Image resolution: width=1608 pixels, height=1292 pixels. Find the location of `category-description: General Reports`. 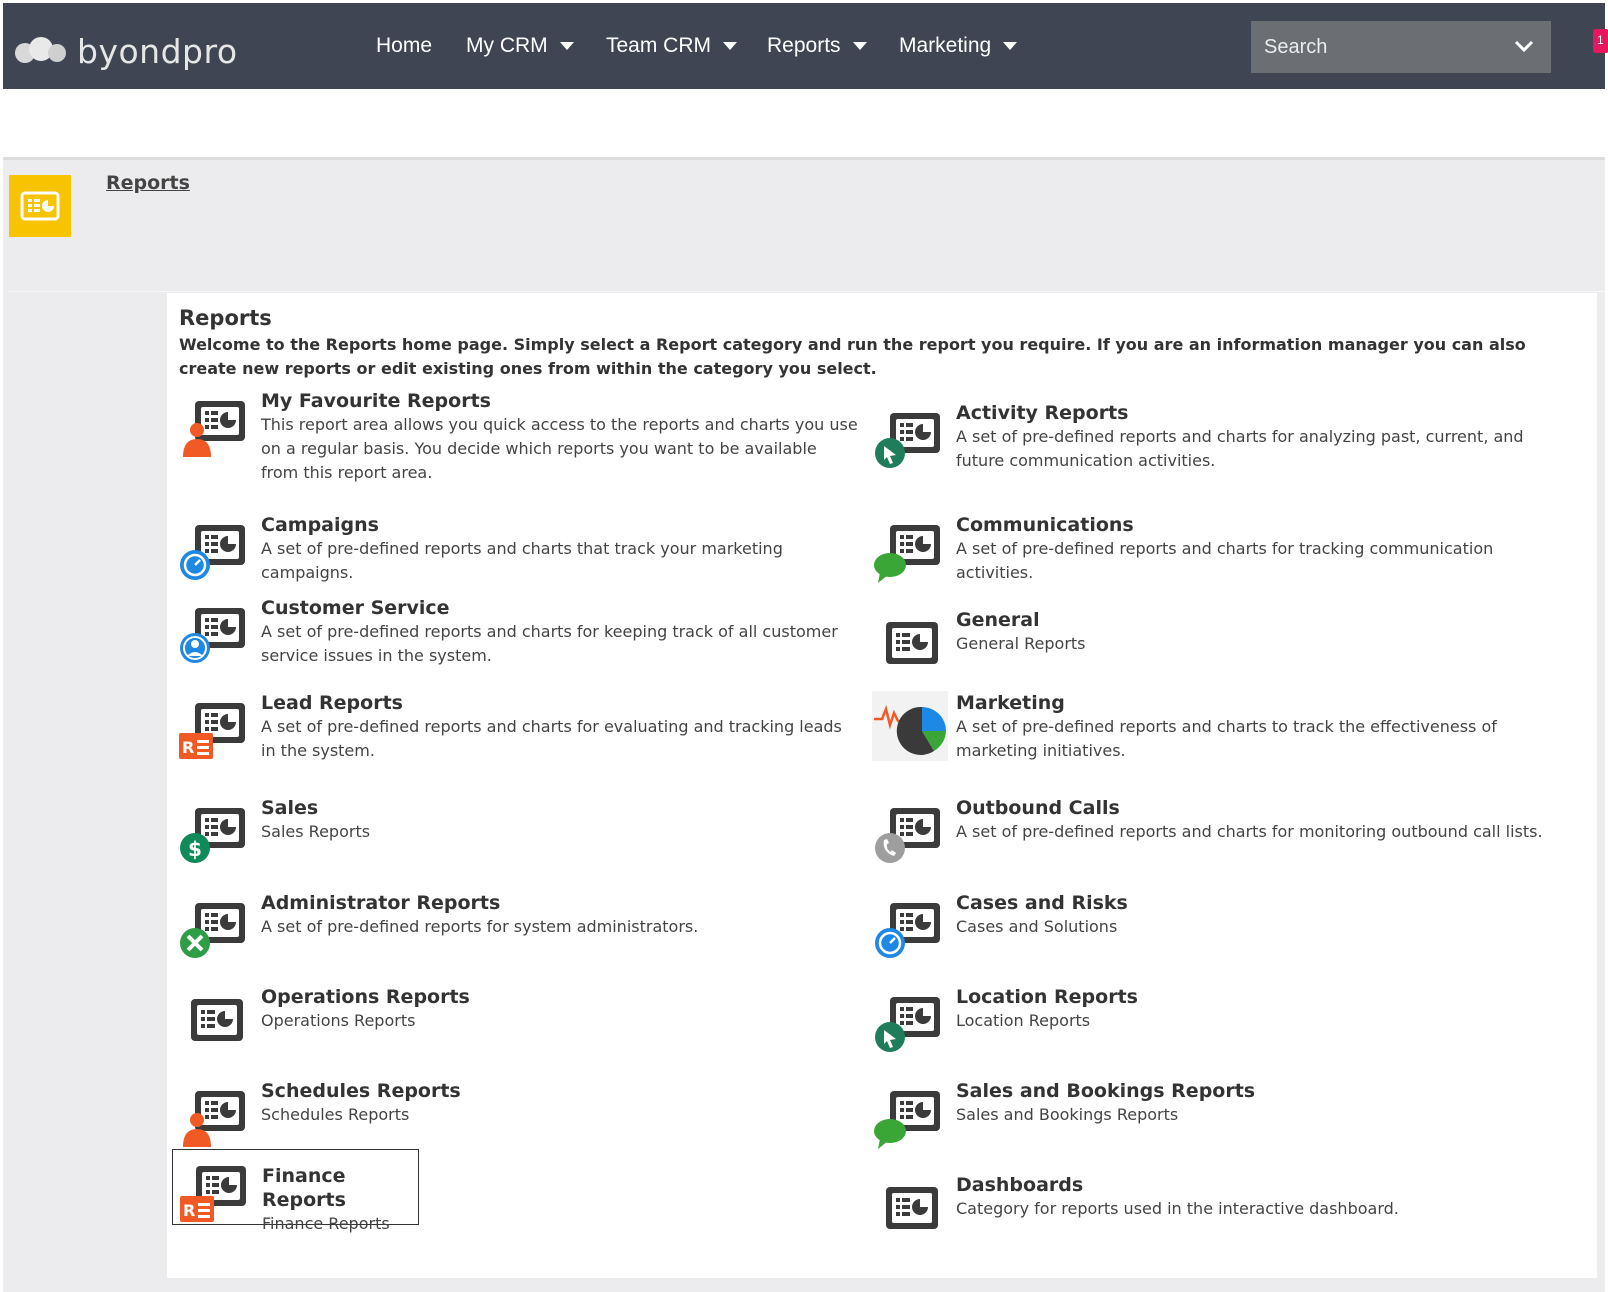

category-description: General Reports is located at coordinates (1021, 643).